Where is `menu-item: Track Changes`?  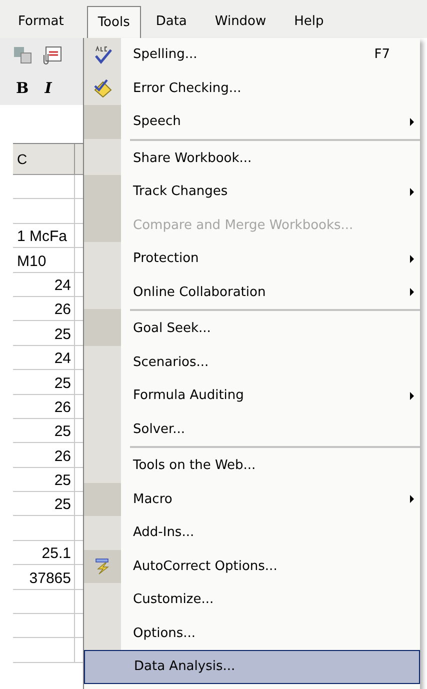 menu-item: Track Changes is located at coordinates (252, 191).